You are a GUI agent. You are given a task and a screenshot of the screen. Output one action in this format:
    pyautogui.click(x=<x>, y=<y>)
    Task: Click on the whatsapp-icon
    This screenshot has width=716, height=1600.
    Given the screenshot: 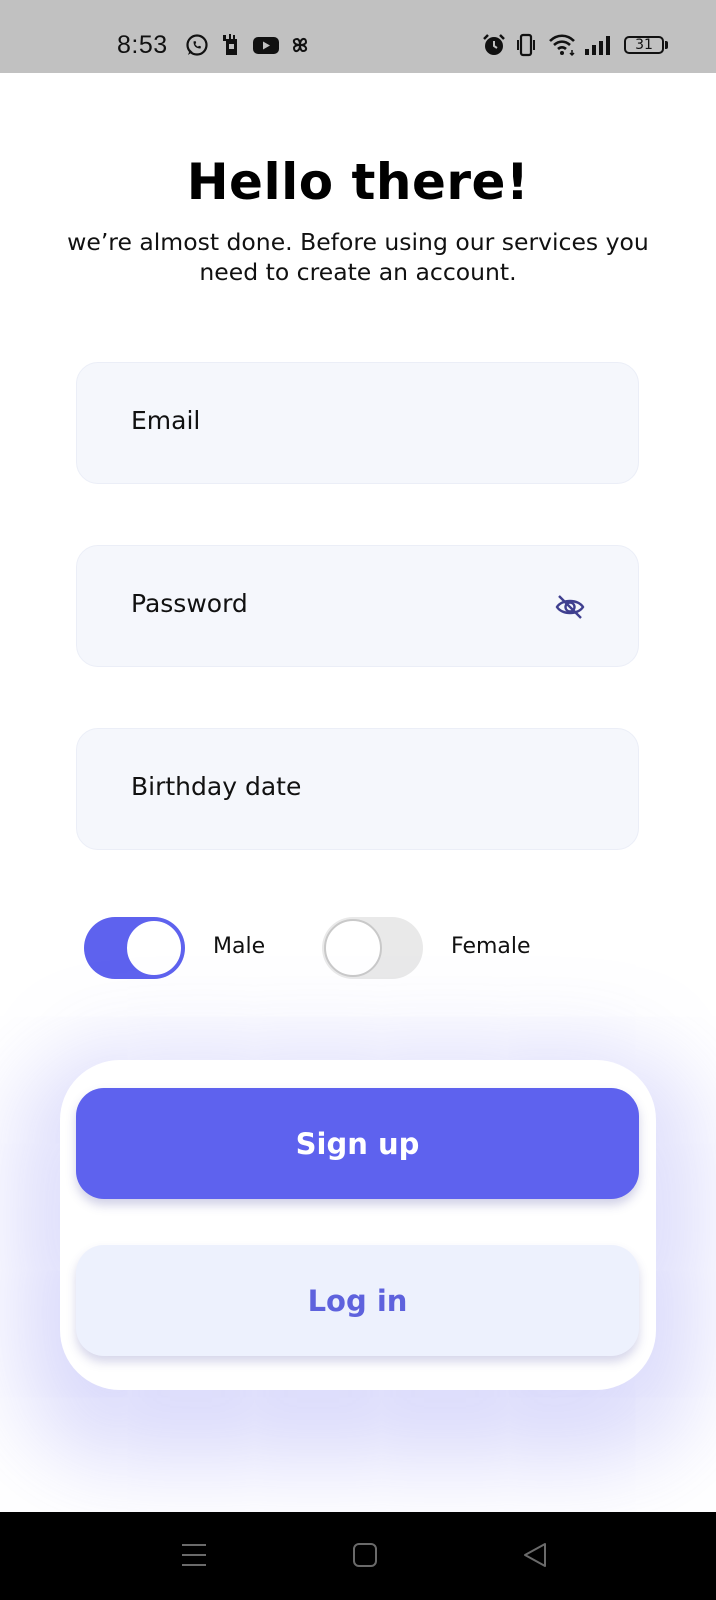 What is the action you would take?
    pyautogui.click(x=197, y=45)
    